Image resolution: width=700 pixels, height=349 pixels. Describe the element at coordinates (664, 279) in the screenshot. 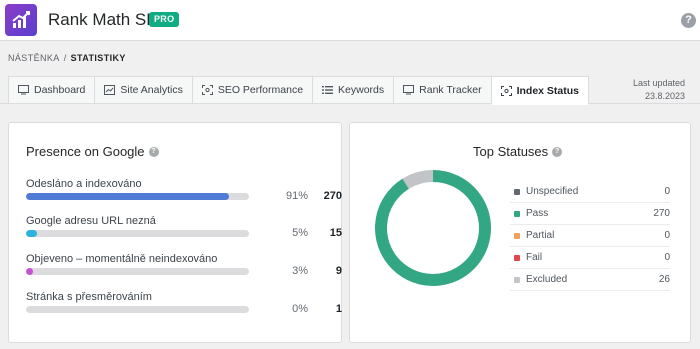

I see `legend-count: 26` at that location.